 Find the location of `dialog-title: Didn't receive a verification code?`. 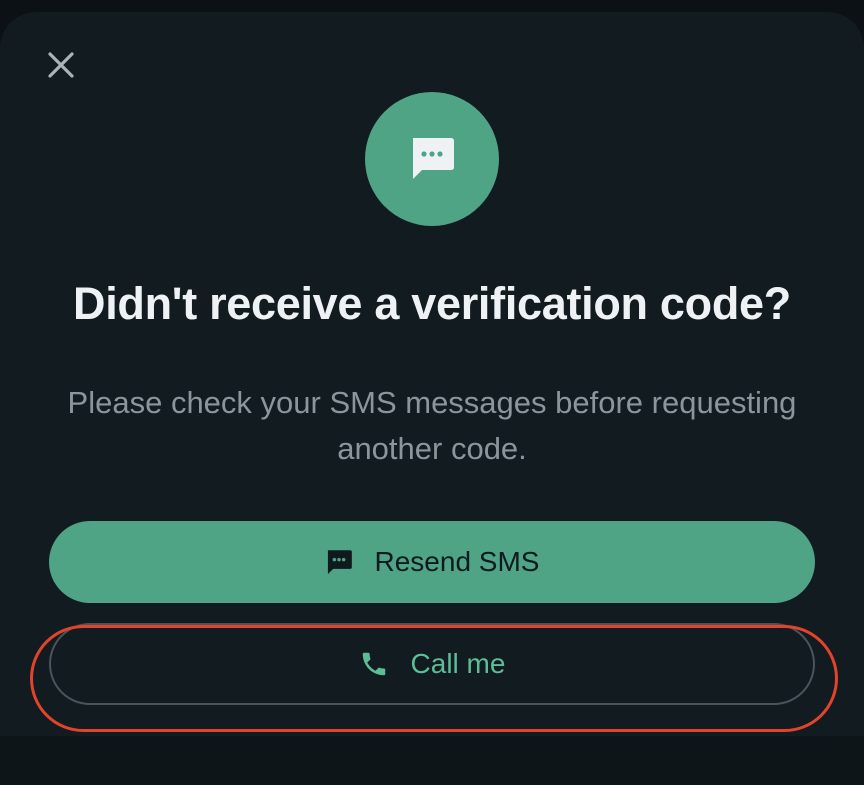

dialog-title: Didn't receive a verification code? is located at coordinates (432, 303).